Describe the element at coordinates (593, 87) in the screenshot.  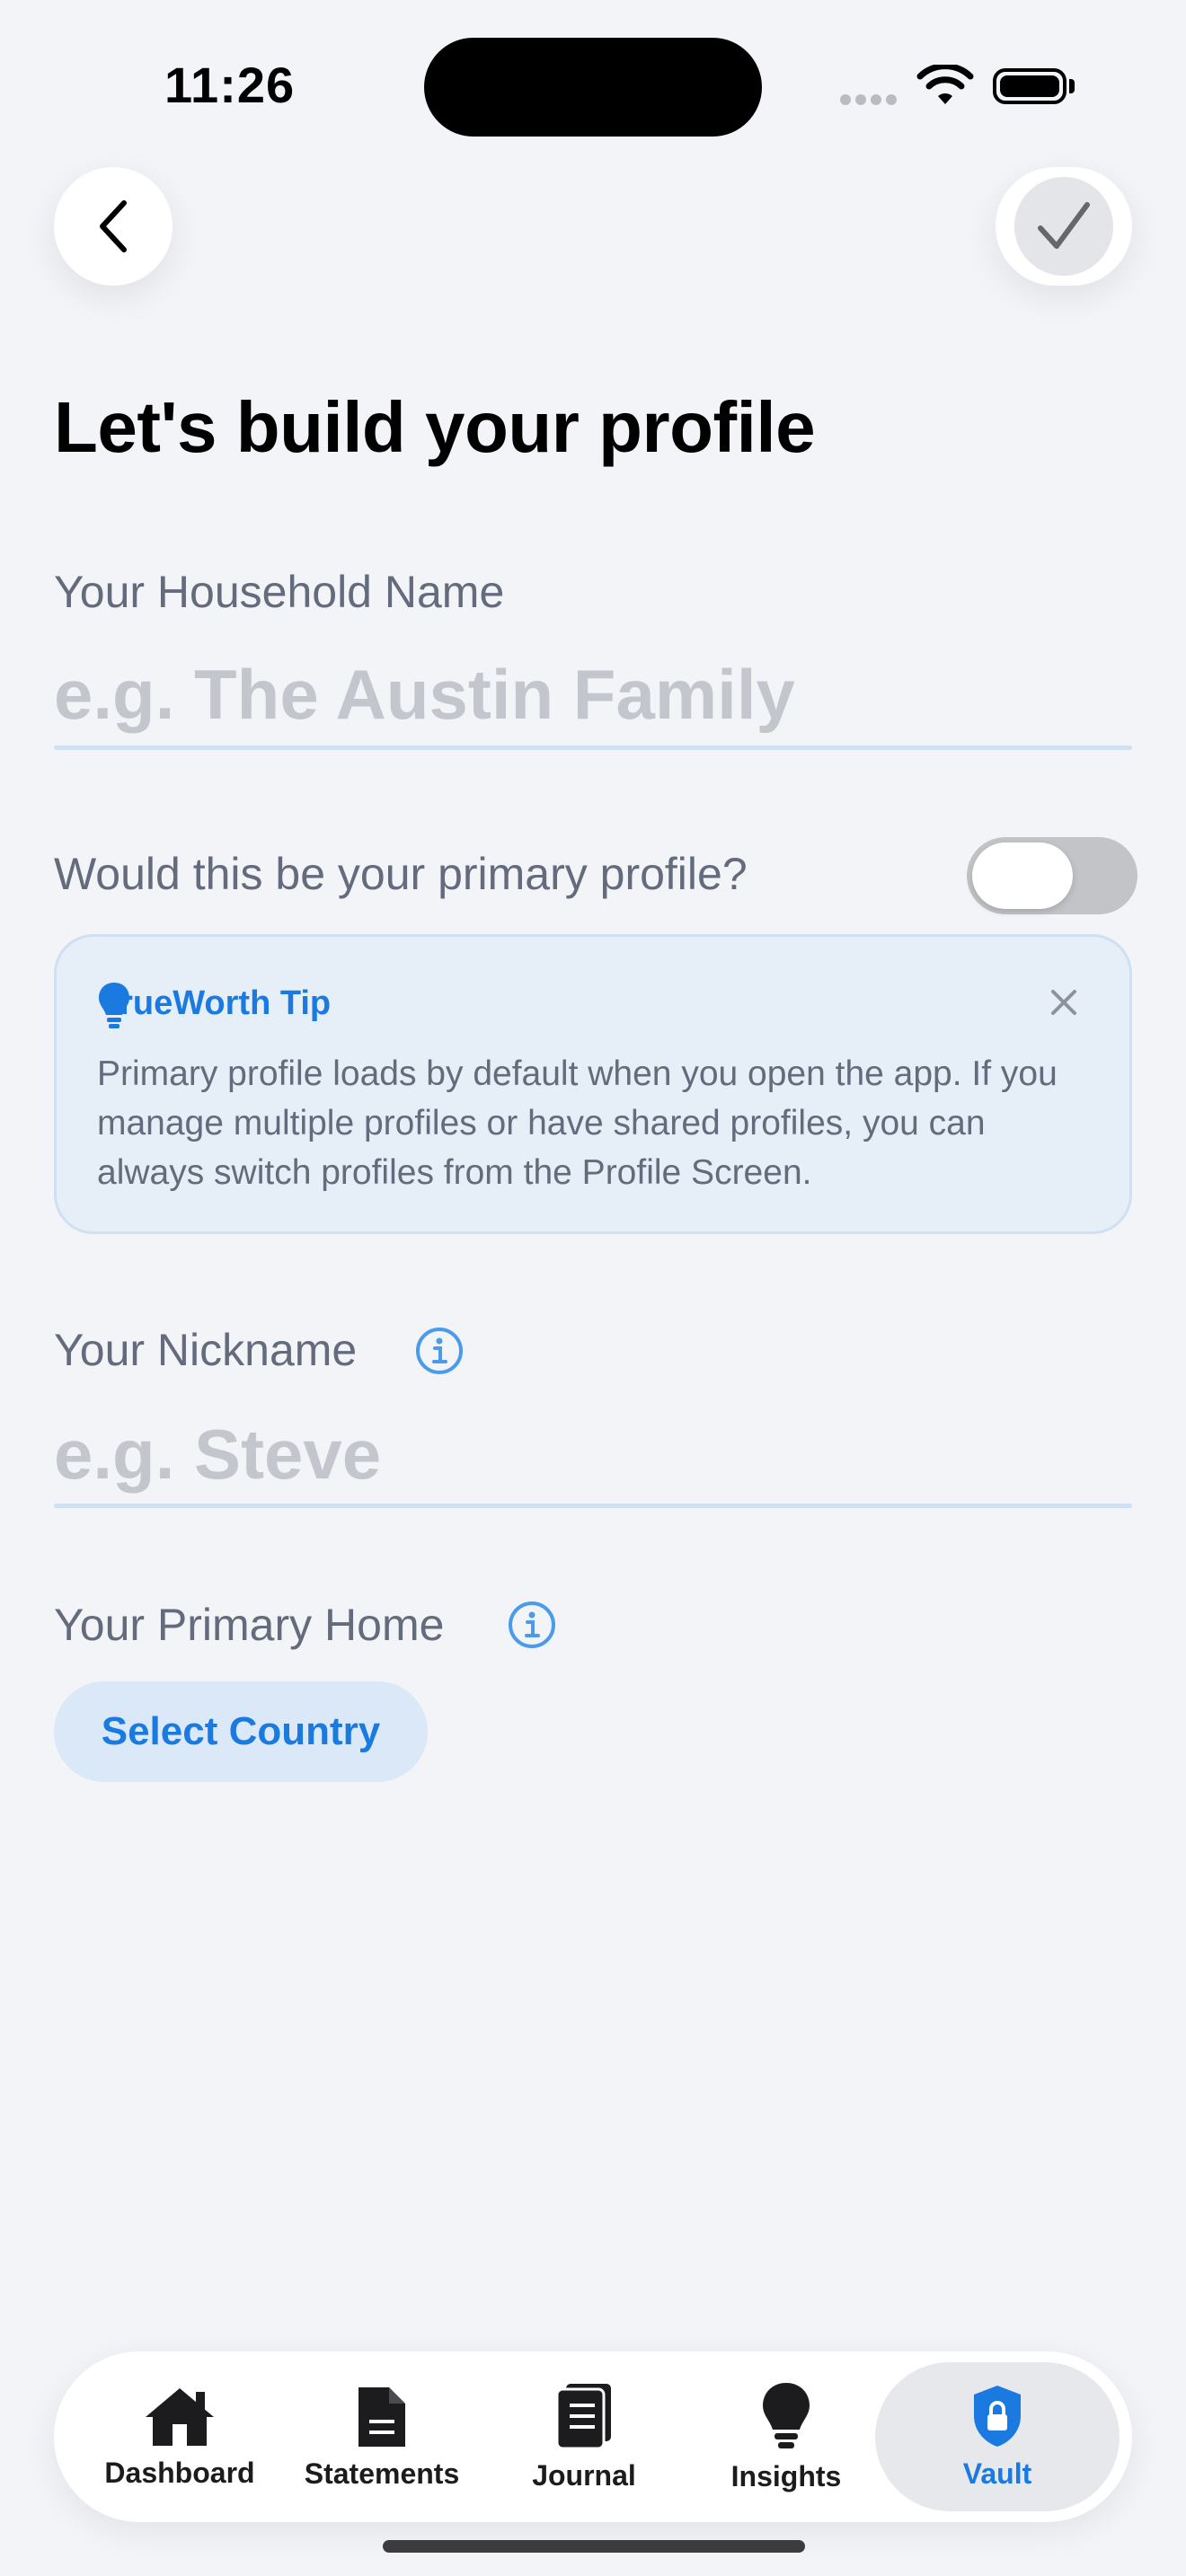
I see `dynamic-island` at that location.